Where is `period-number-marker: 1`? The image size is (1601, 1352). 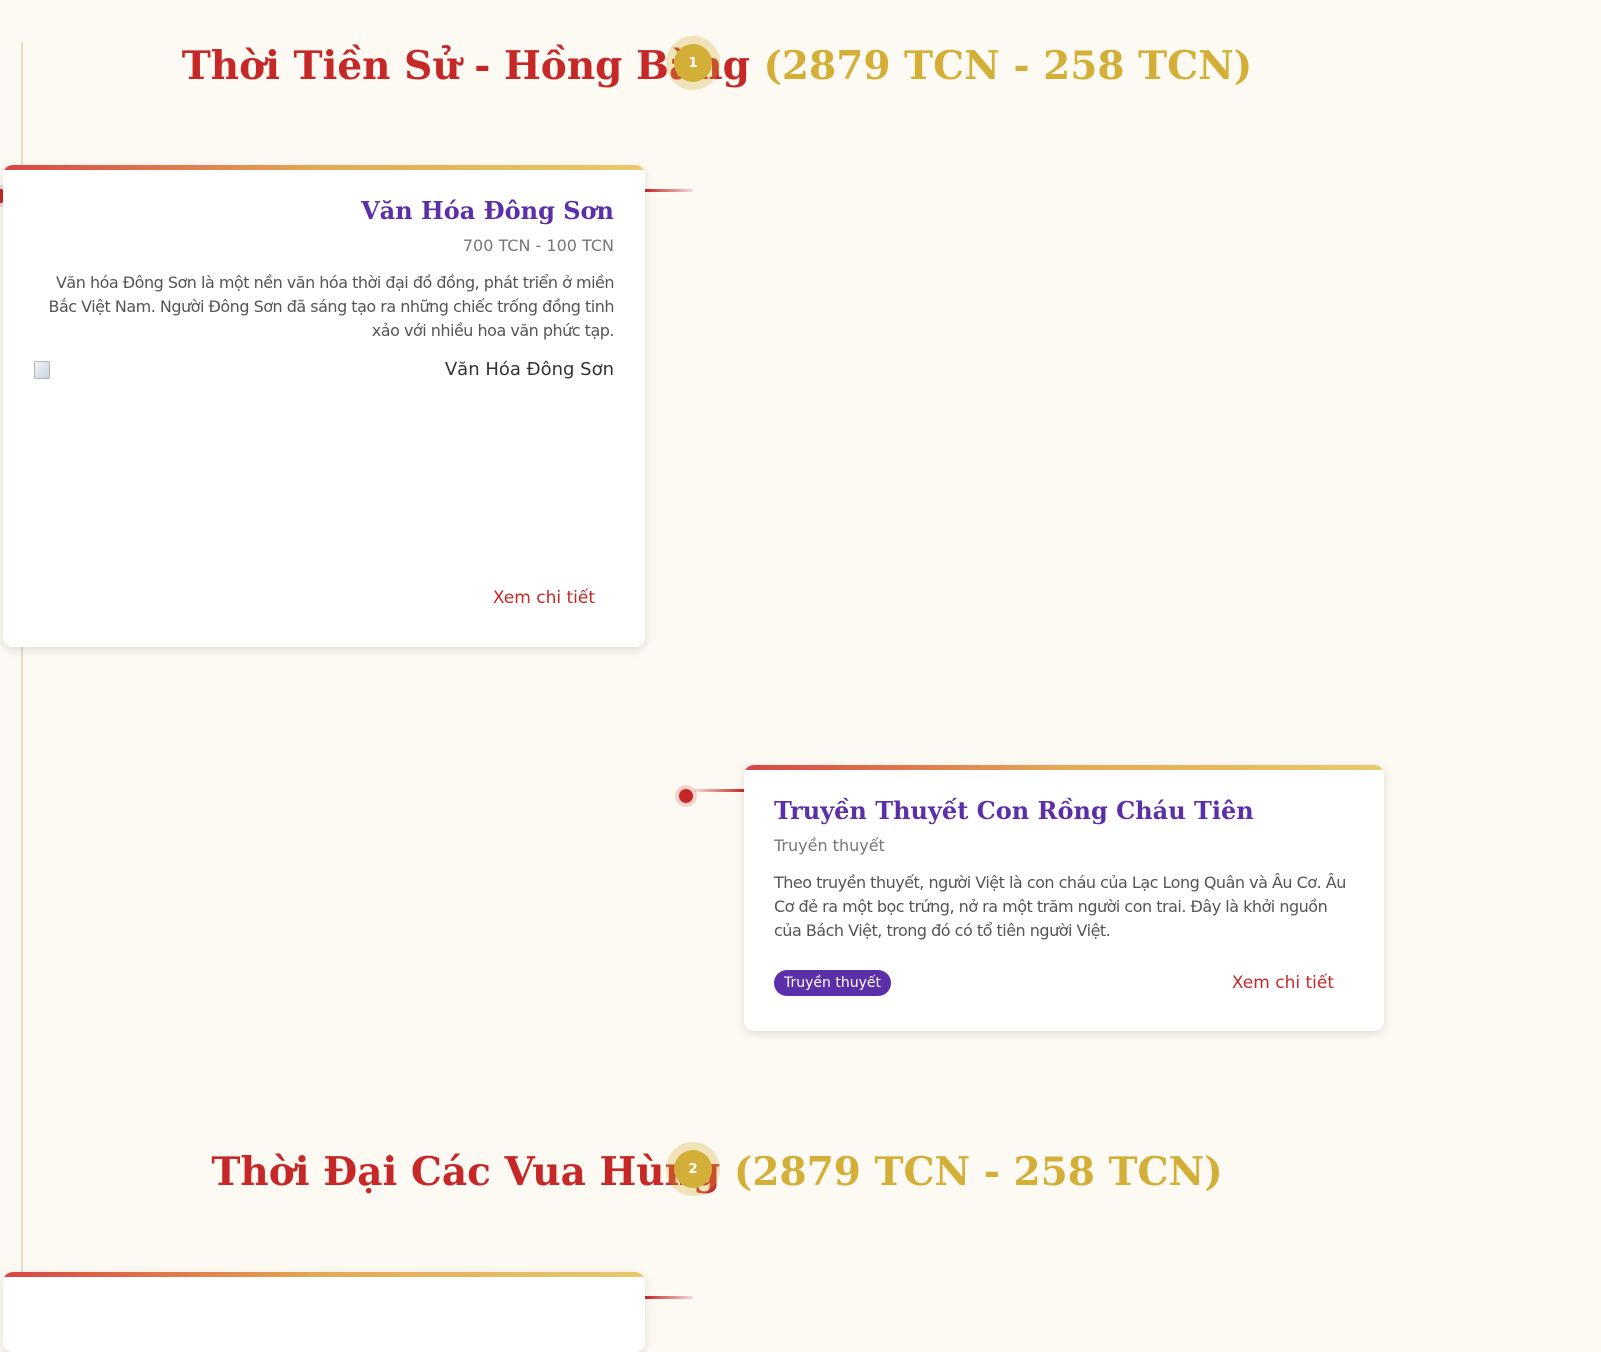 period-number-marker: 1 is located at coordinates (693, 63).